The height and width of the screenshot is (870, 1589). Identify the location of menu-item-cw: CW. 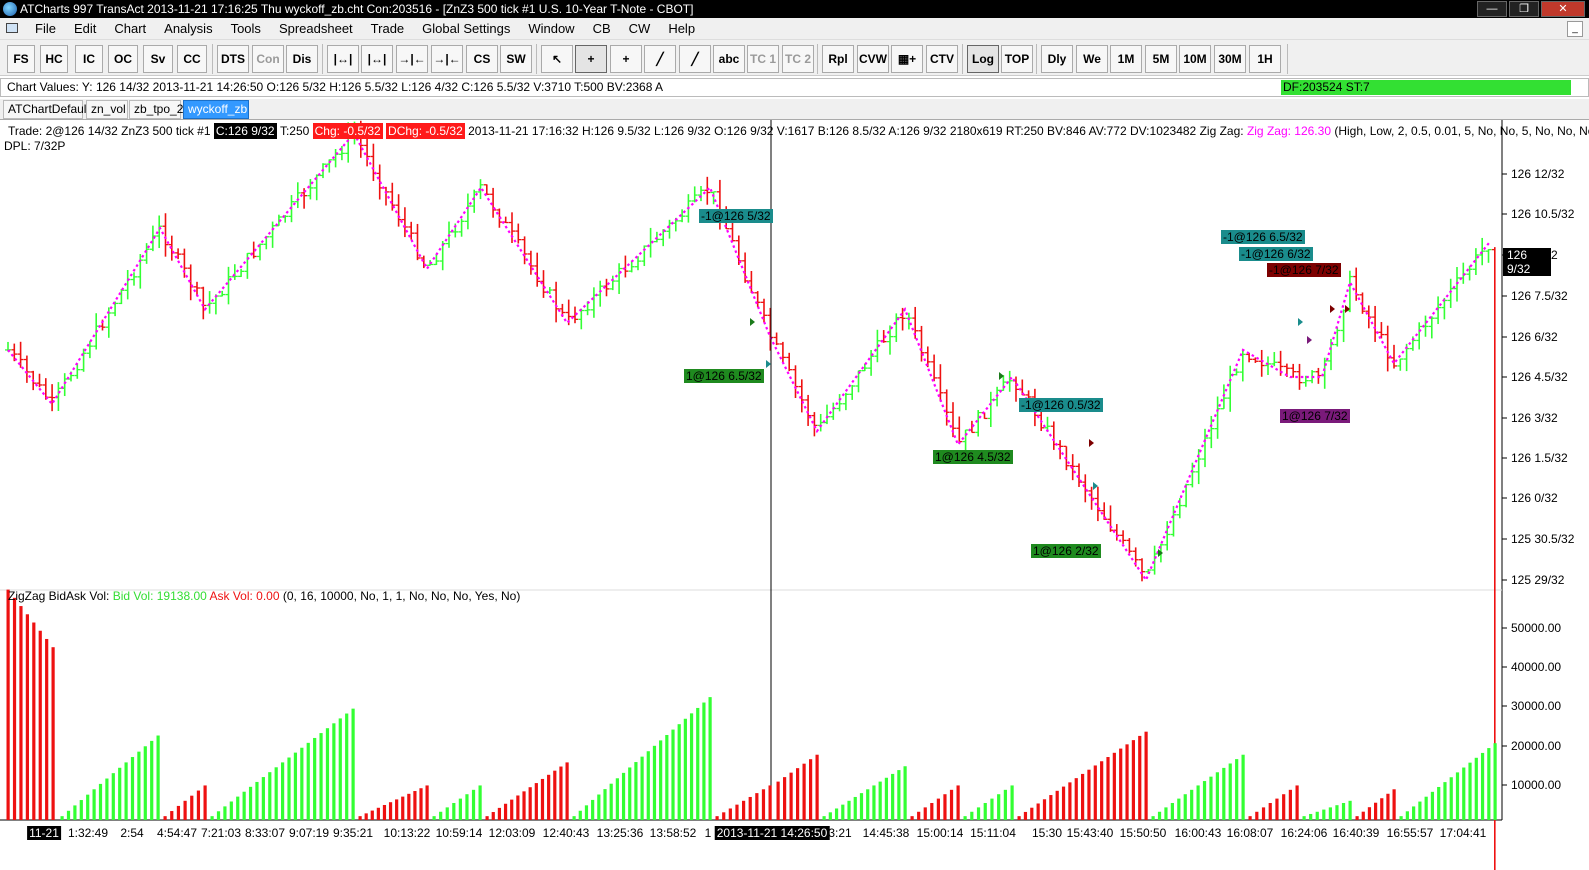
(640, 29).